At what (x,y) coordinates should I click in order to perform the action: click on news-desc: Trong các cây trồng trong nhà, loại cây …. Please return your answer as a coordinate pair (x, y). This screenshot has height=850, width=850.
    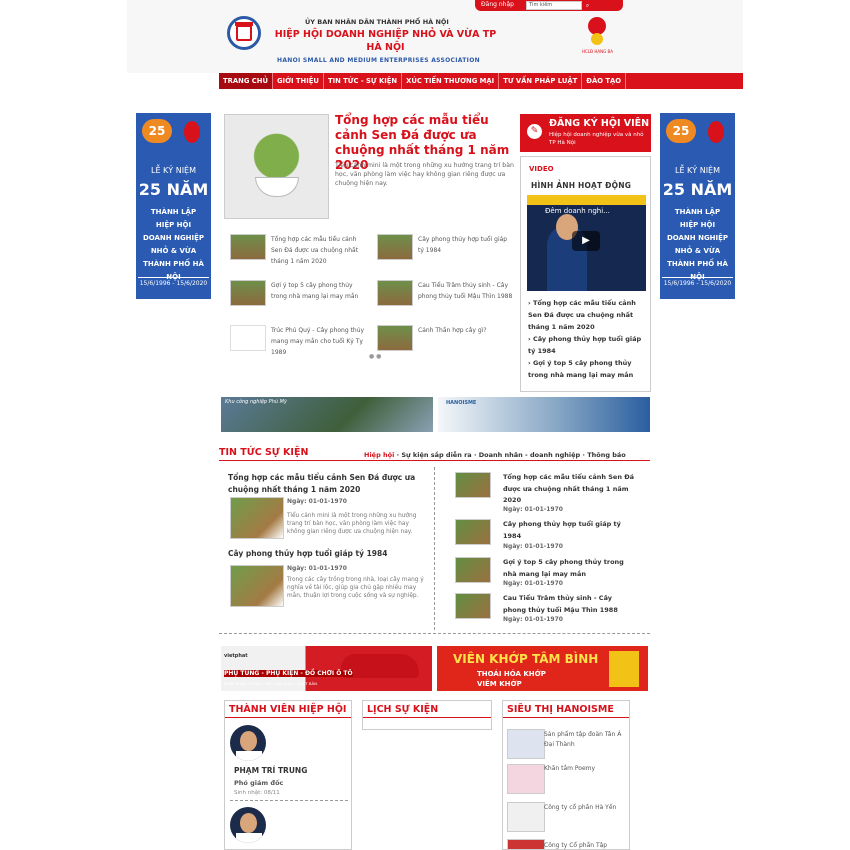
    Looking at the image, I should click on (355, 588).